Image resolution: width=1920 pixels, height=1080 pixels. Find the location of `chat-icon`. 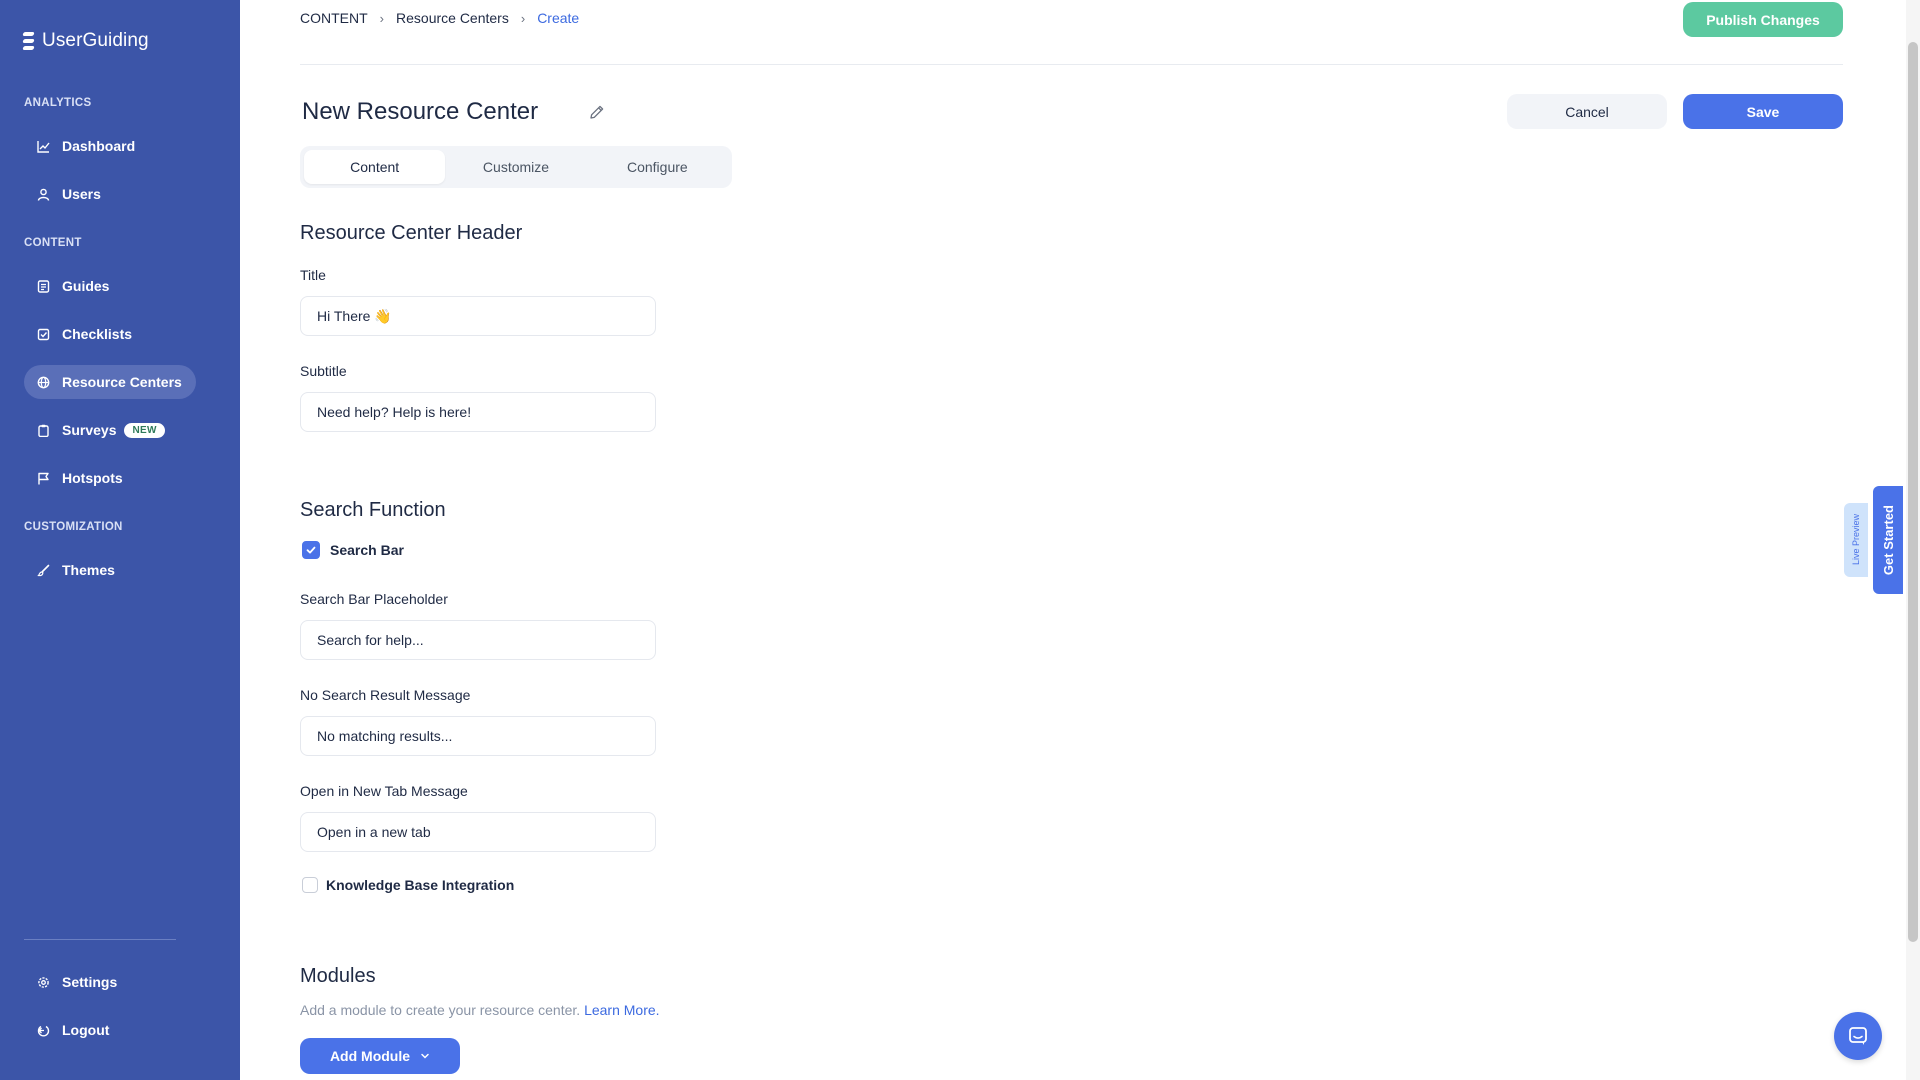

chat-icon is located at coordinates (1858, 1036).